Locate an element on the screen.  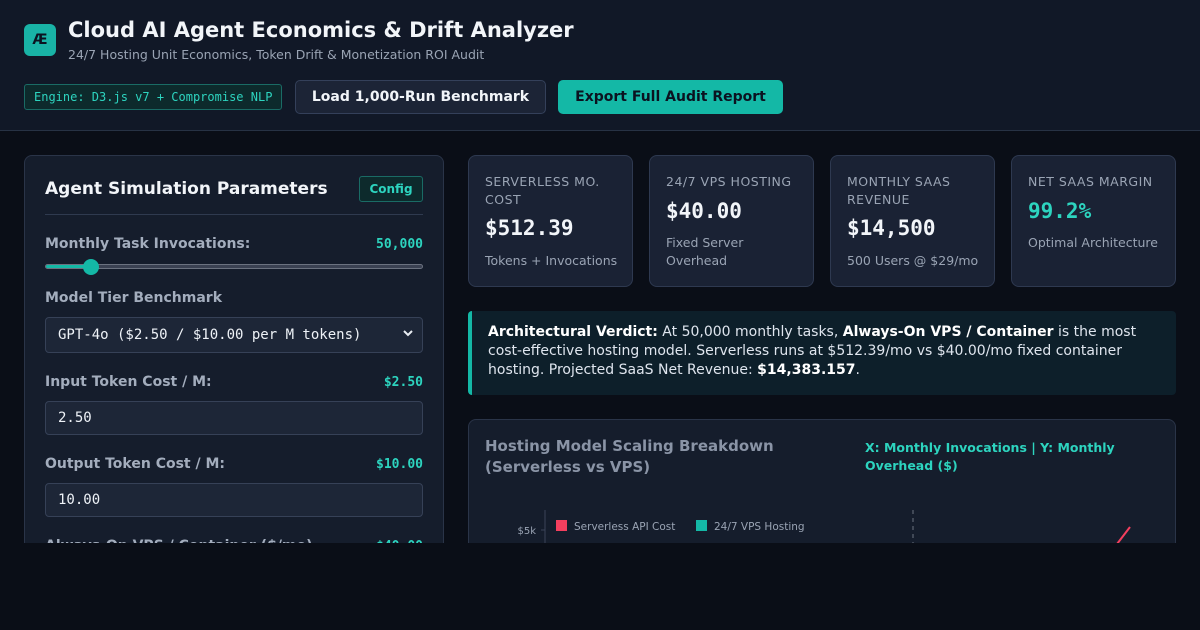
kpi-value: $512.39 is located at coordinates (529, 228).